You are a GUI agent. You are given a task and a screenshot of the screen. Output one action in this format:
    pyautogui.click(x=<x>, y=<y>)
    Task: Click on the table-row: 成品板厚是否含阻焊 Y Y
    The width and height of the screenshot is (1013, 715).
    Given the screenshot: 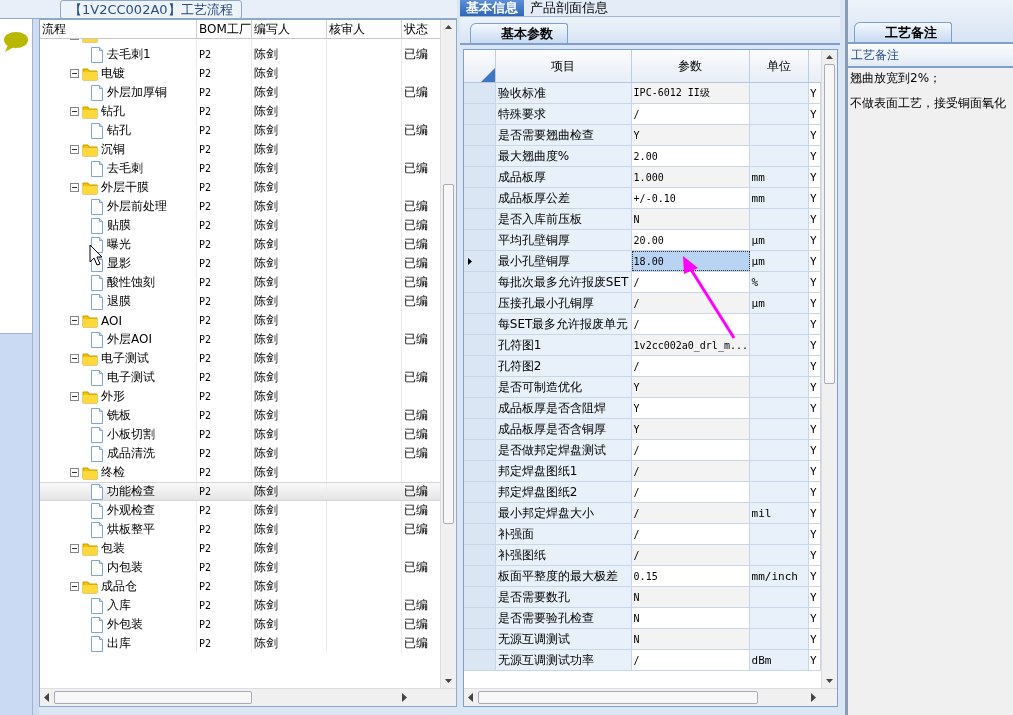 What is the action you would take?
    pyautogui.click(x=642, y=408)
    